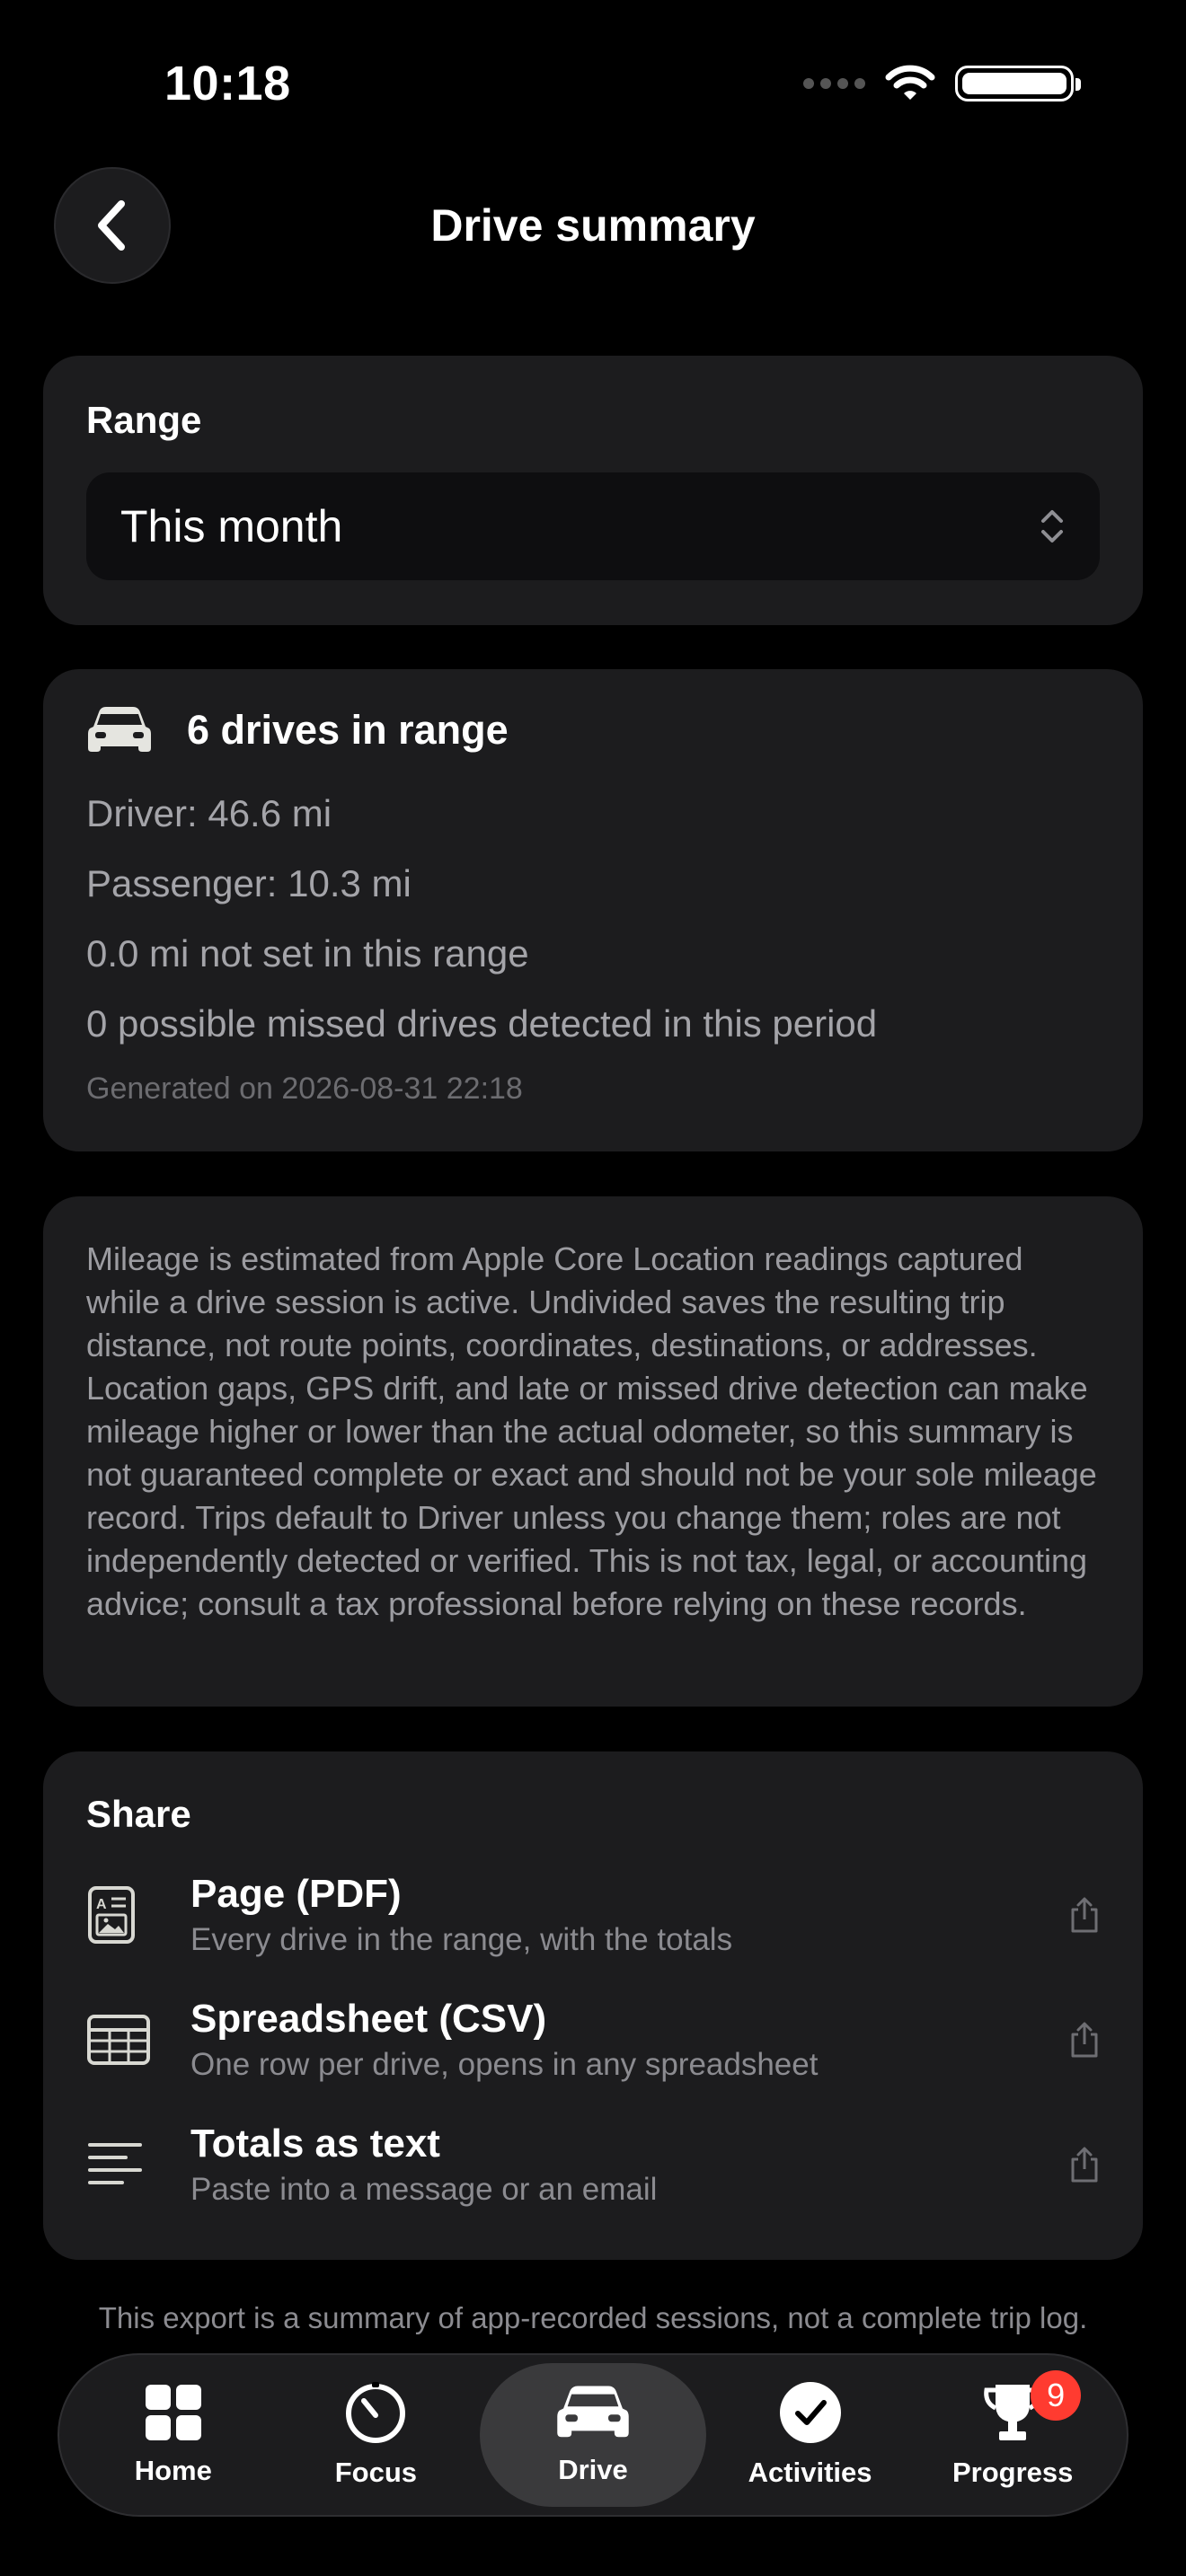 This screenshot has width=1186, height=2576. Describe the element at coordinates (376, 2412) in the screenshot. I see `timer-icon` at that location.